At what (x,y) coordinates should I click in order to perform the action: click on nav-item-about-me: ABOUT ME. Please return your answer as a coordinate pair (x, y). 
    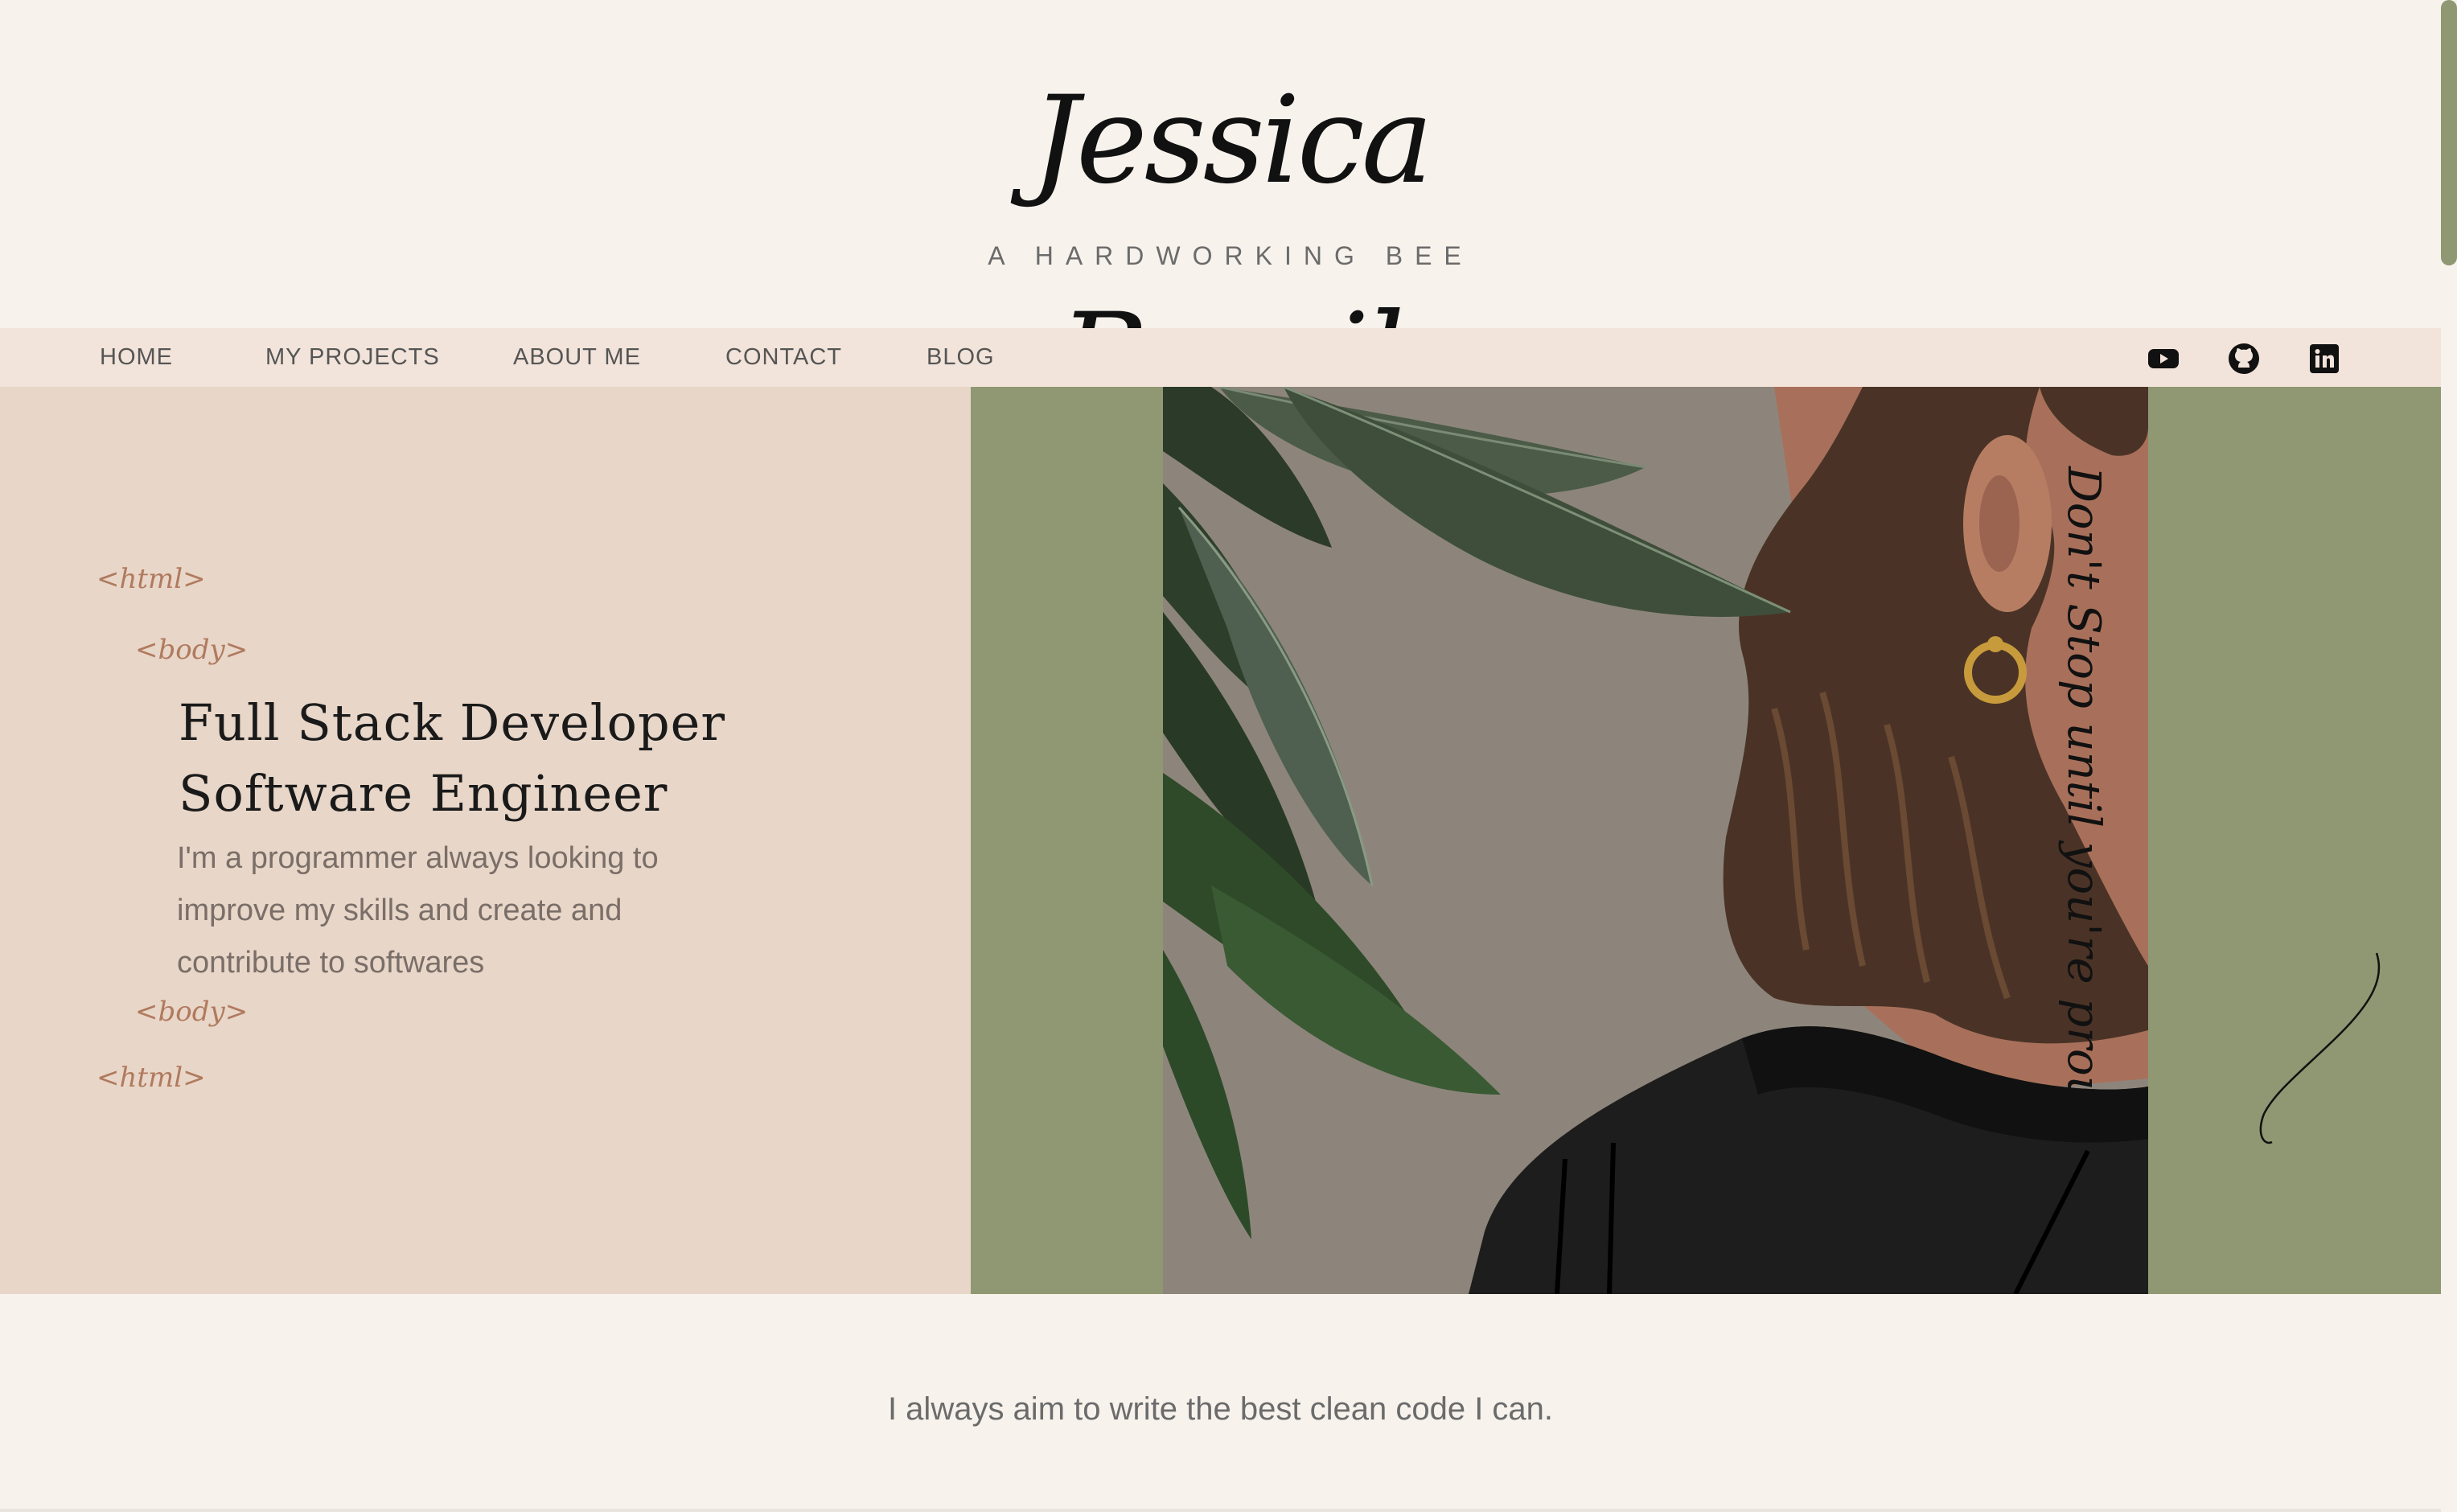
    Looking at the image, I should click on (577, 358).